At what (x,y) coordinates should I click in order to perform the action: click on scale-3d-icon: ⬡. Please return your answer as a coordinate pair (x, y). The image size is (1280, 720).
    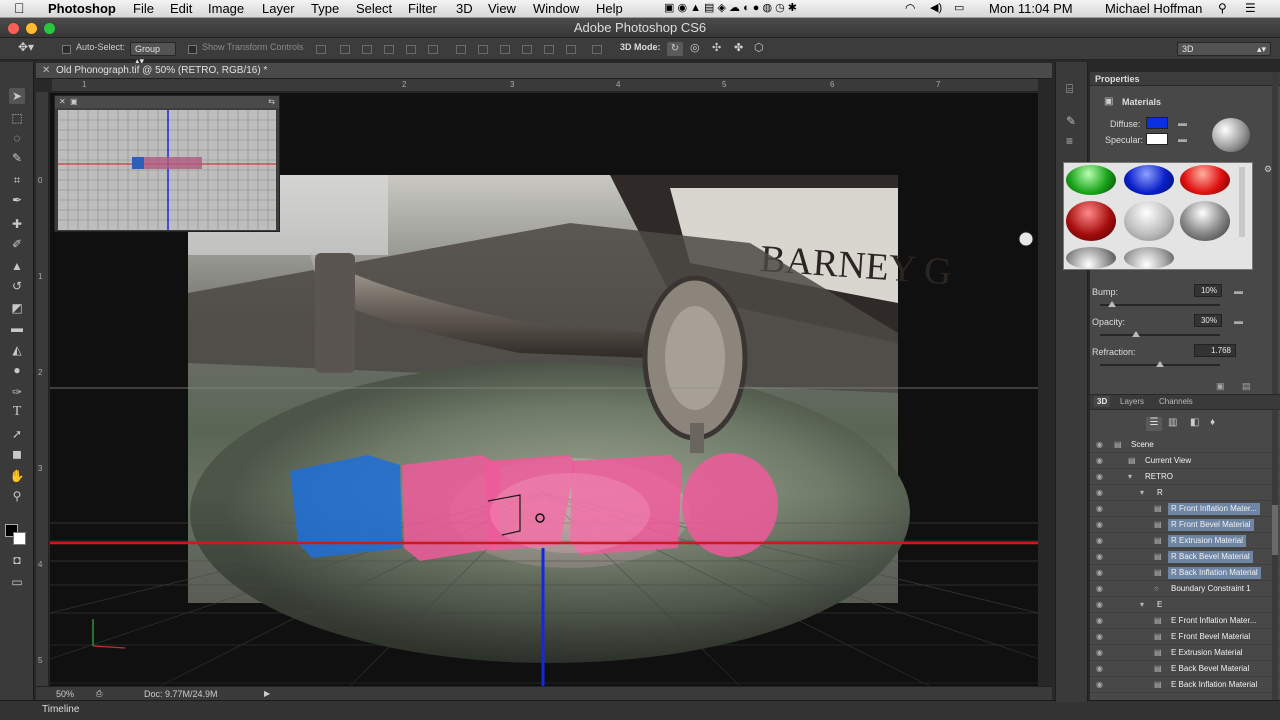
    Looking at the image, I should click on (759, 47).